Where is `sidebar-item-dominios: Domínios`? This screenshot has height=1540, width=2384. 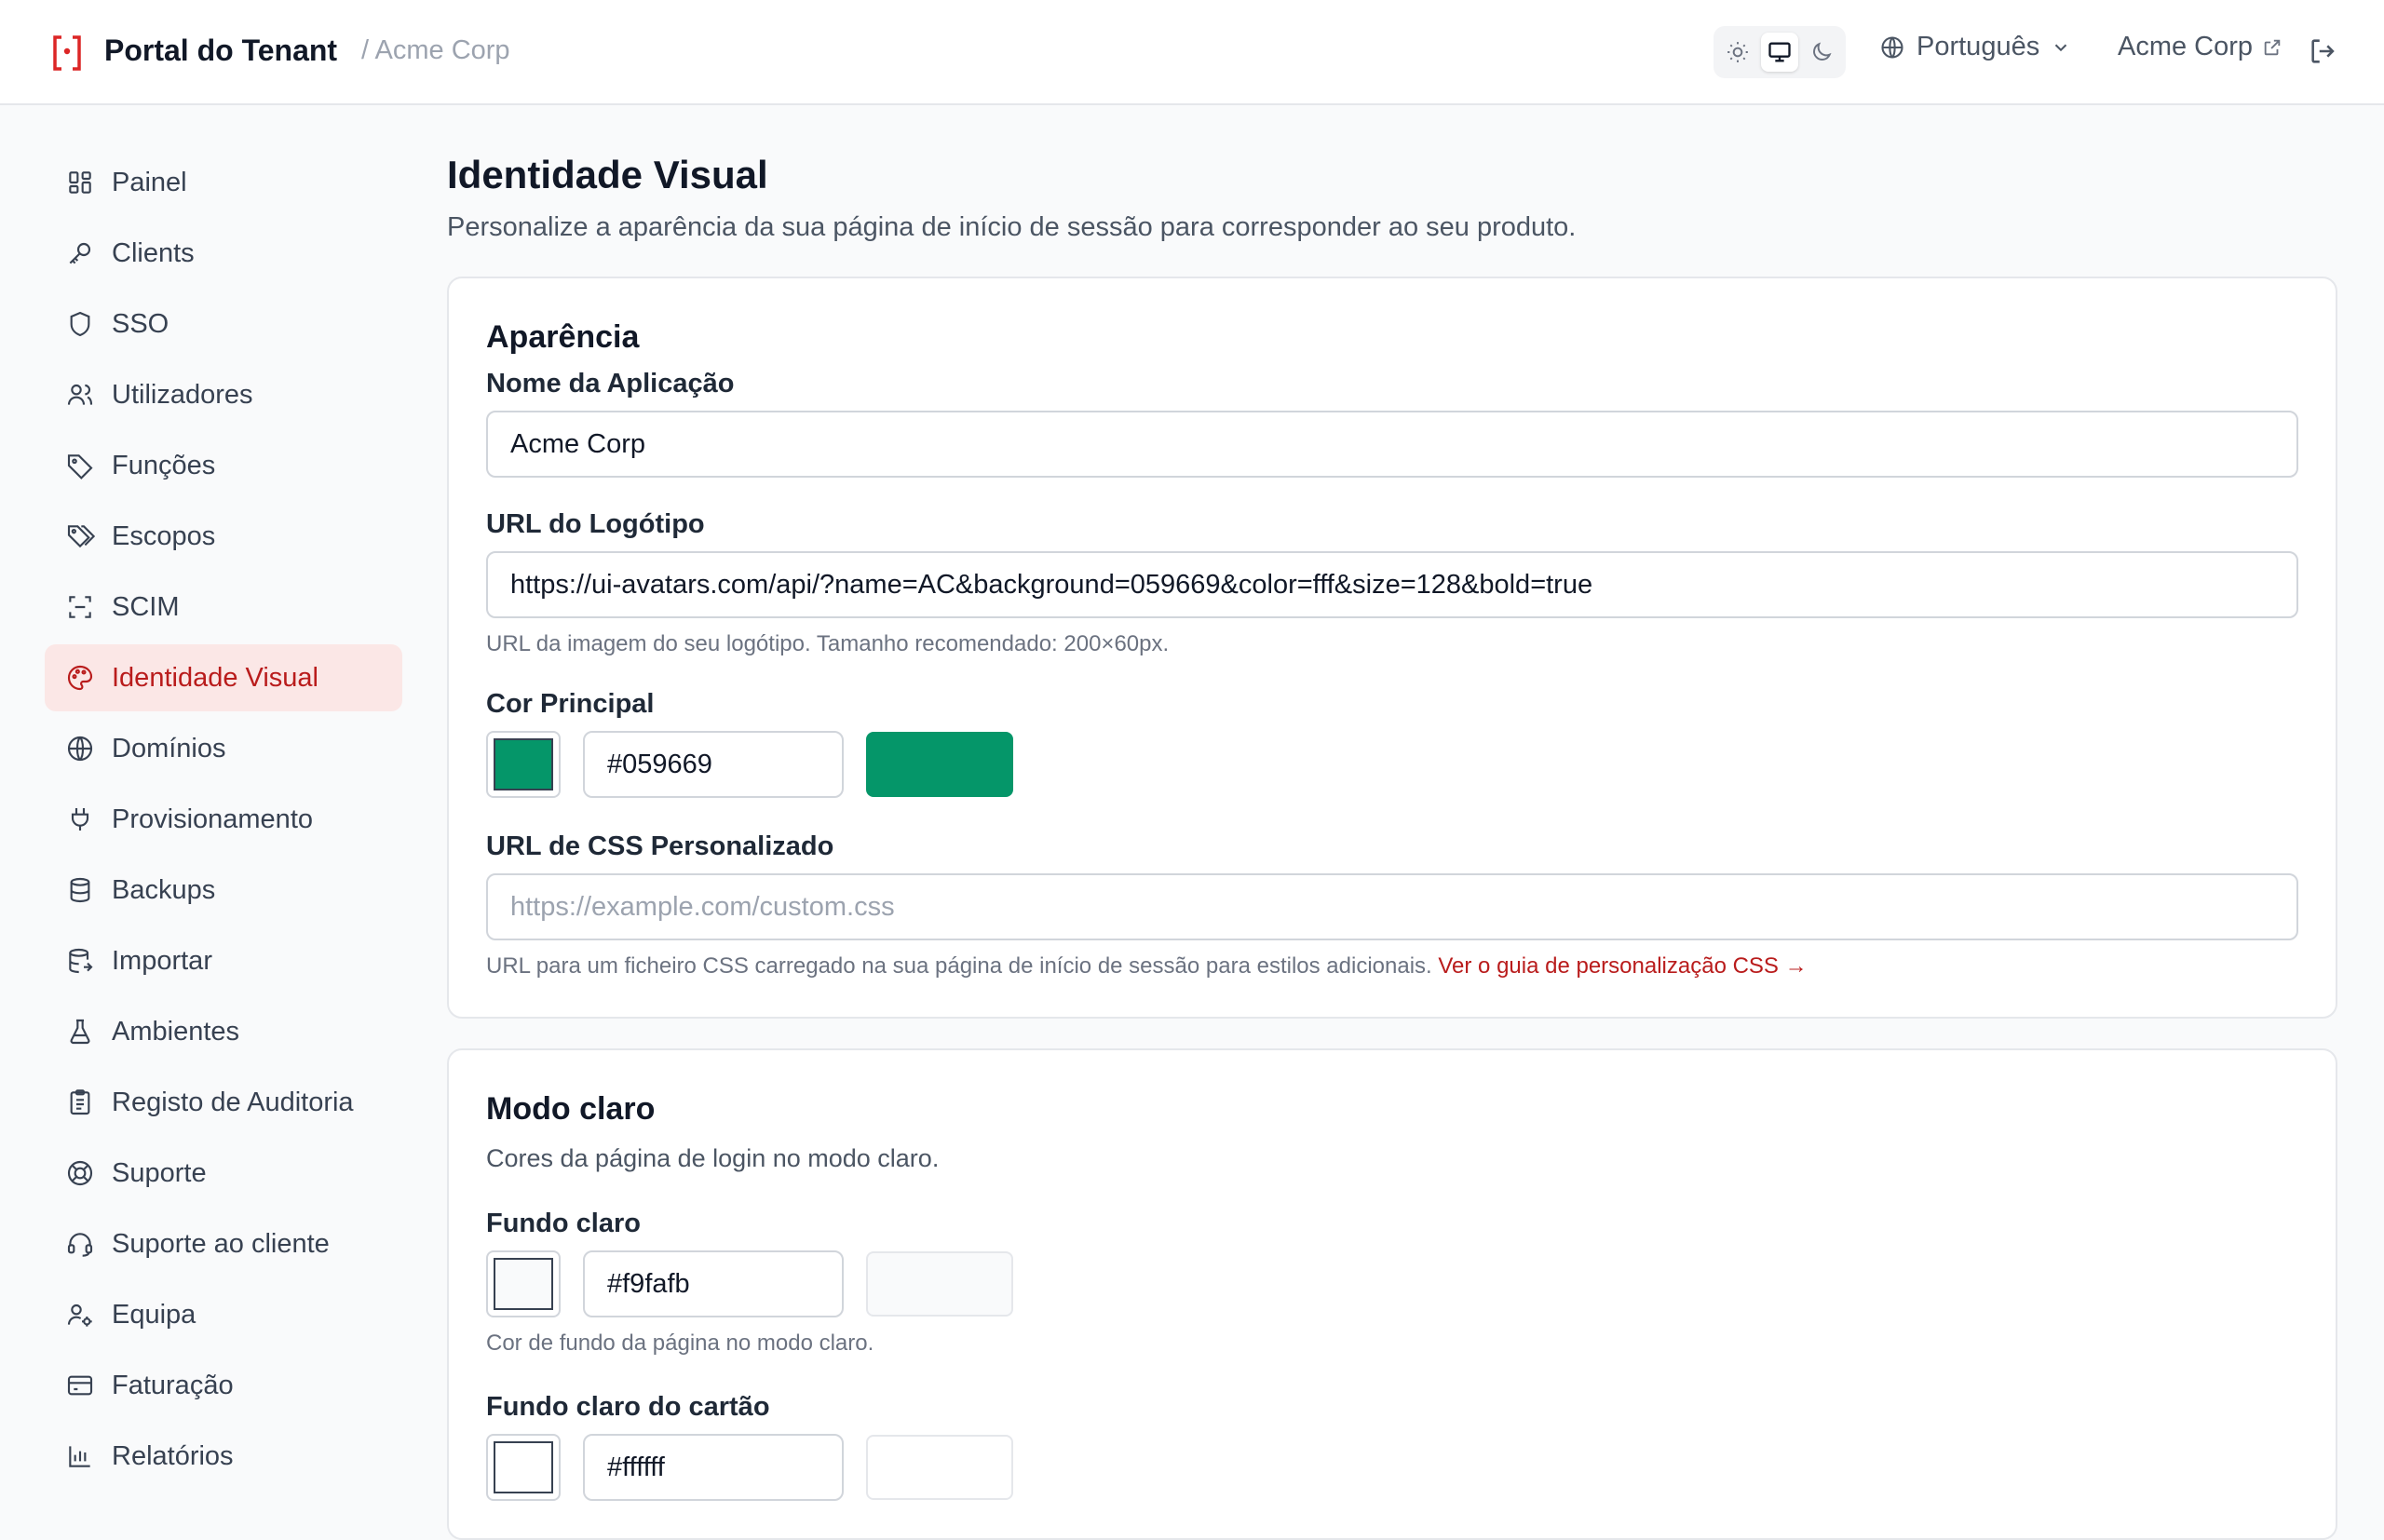 sidebar-item-dominios: Domínios is located at coordinates (223, 749).